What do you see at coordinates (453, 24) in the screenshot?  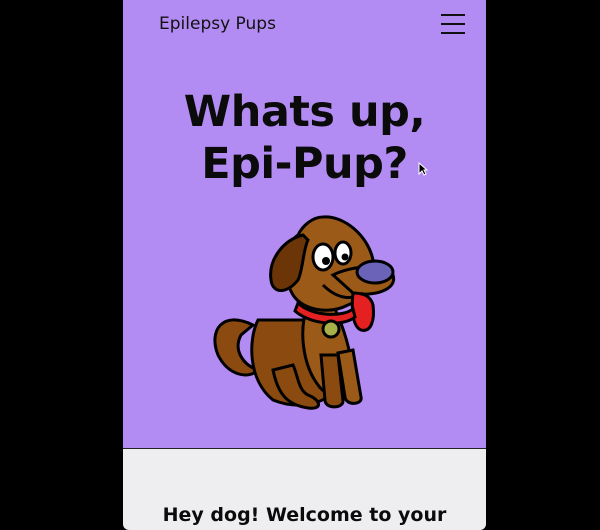 I see `hamburger-menu-icon` at bounding box center [453, 24].